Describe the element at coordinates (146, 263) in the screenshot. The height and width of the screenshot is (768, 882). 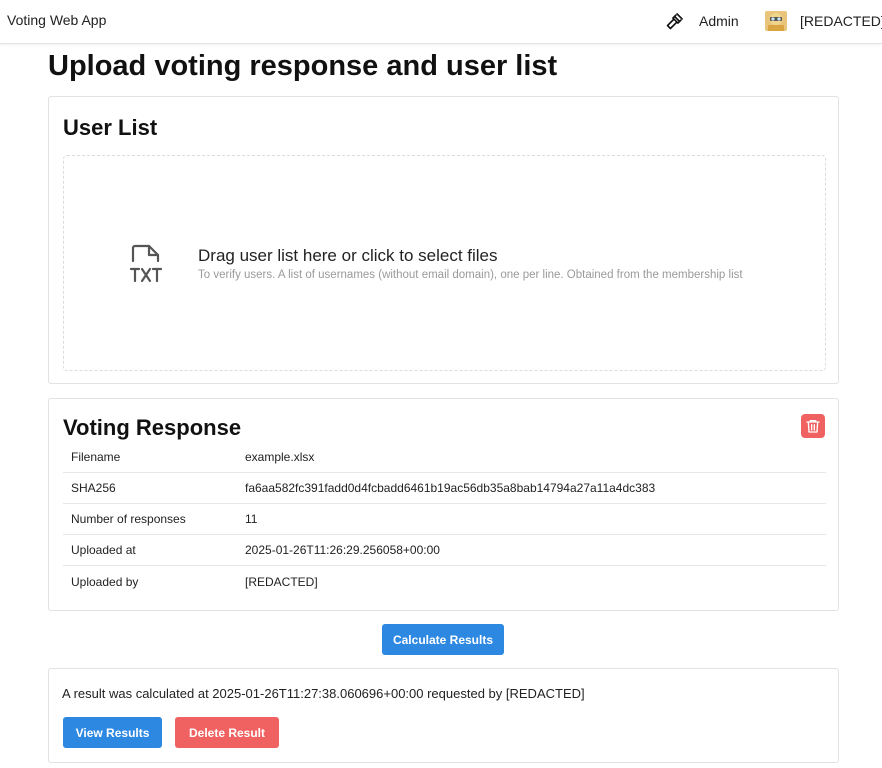
I see `txt-file-icon` at that location.